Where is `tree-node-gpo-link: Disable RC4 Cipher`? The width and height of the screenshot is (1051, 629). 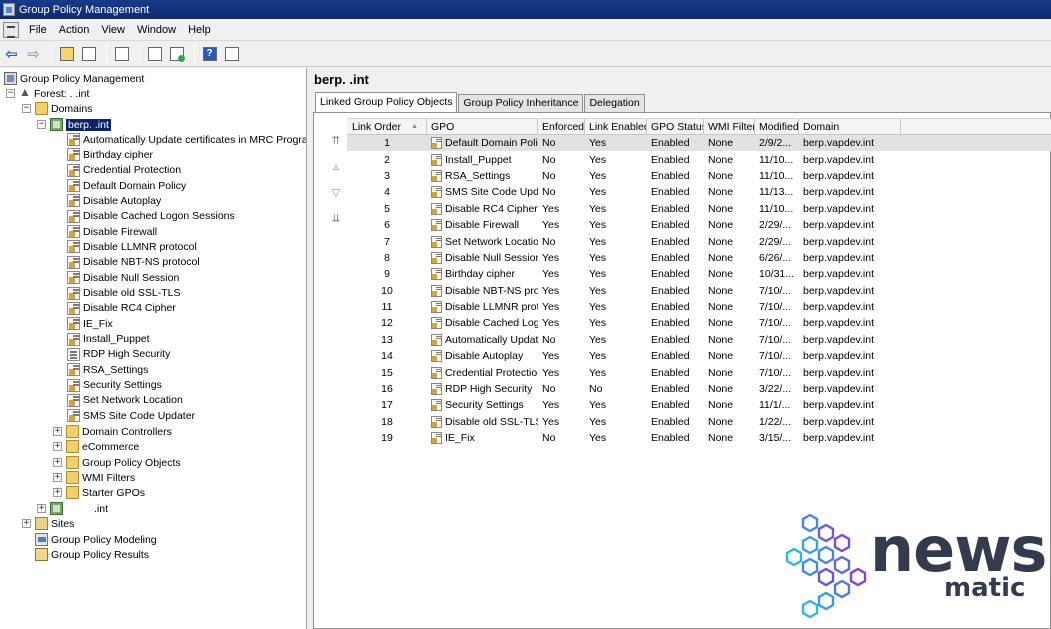 tree-node-gpo-link: Disable RC4 Cipher is located at coordinates (121, 308).